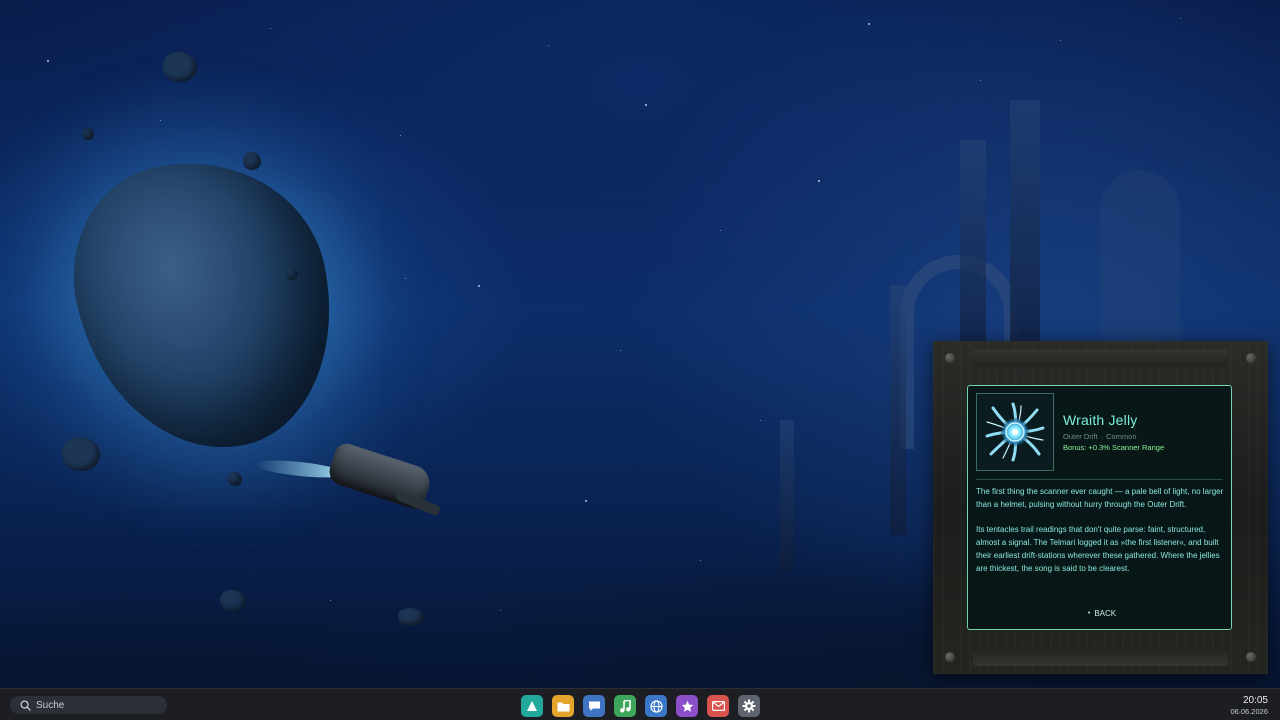 The width and height of the screenshot is (1280, 720). What do you see at coordinates (1100, 657) in the screenshot?
I see `frame-bottom-bar` at bounding box center [1100, 657].